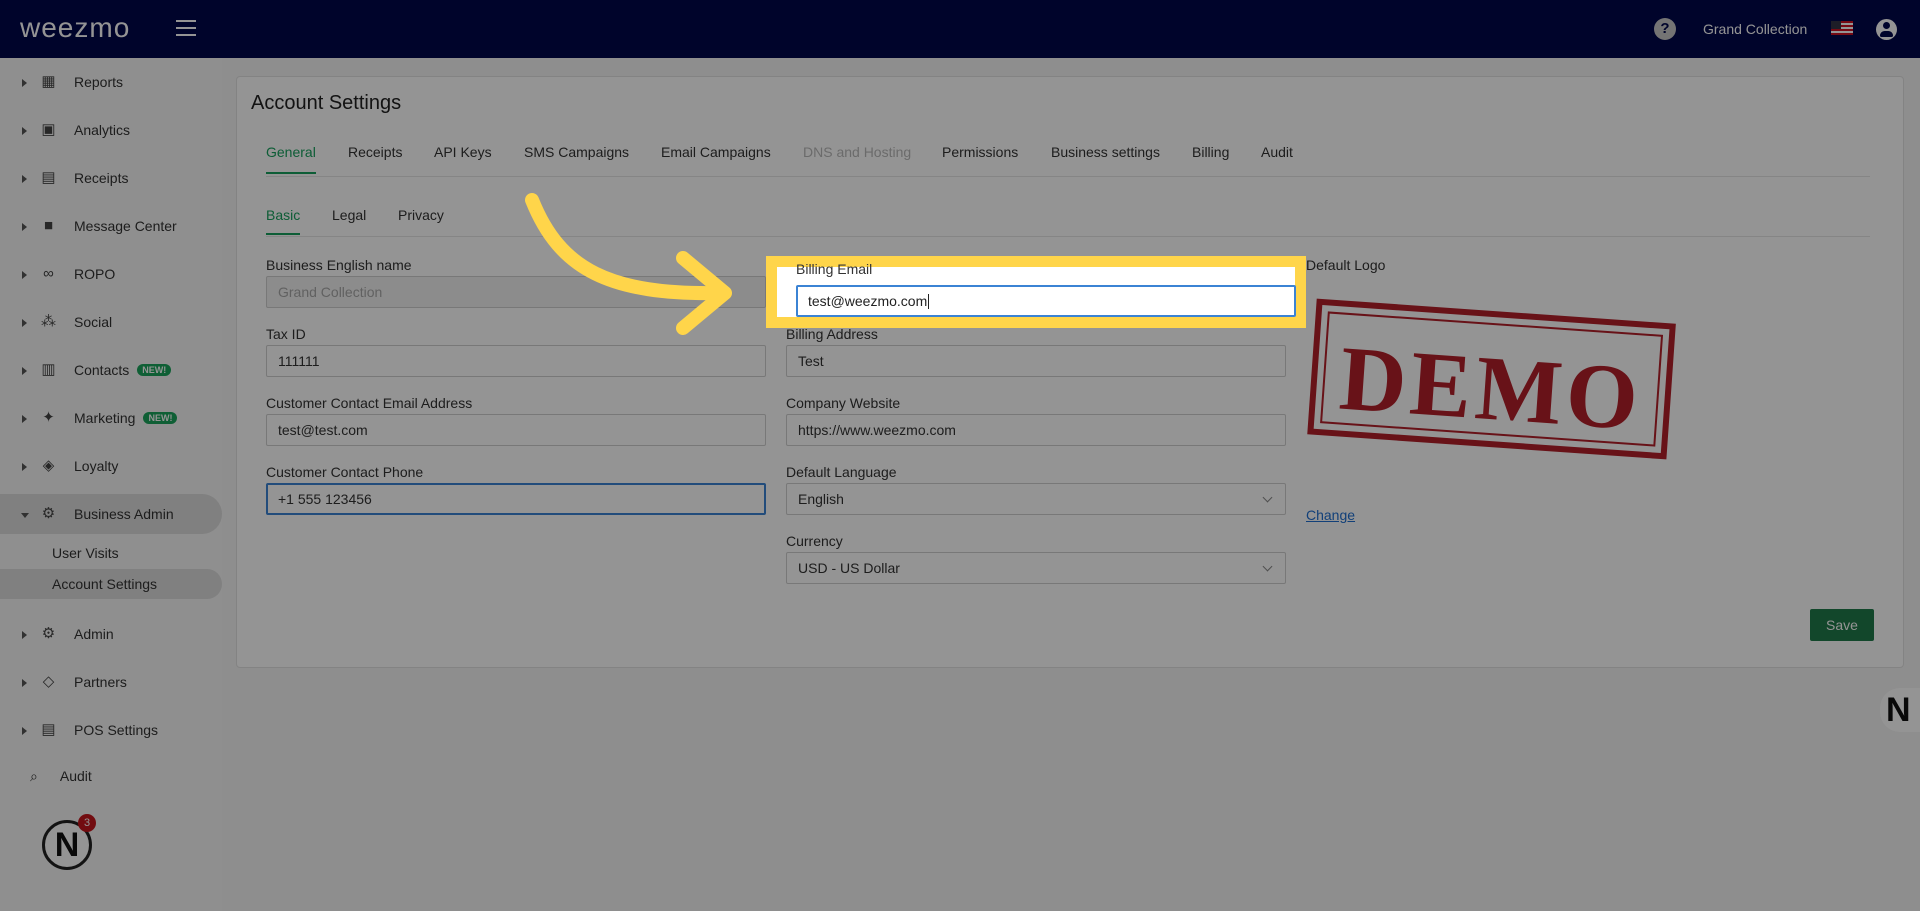 Image resolution: width=1920 pixels, height=911 pixels. What do you see at coordinates (1036, 568) in the screenshot?
I see `currency-select: USD - US Dollar` at bounding box center [1036, 568].